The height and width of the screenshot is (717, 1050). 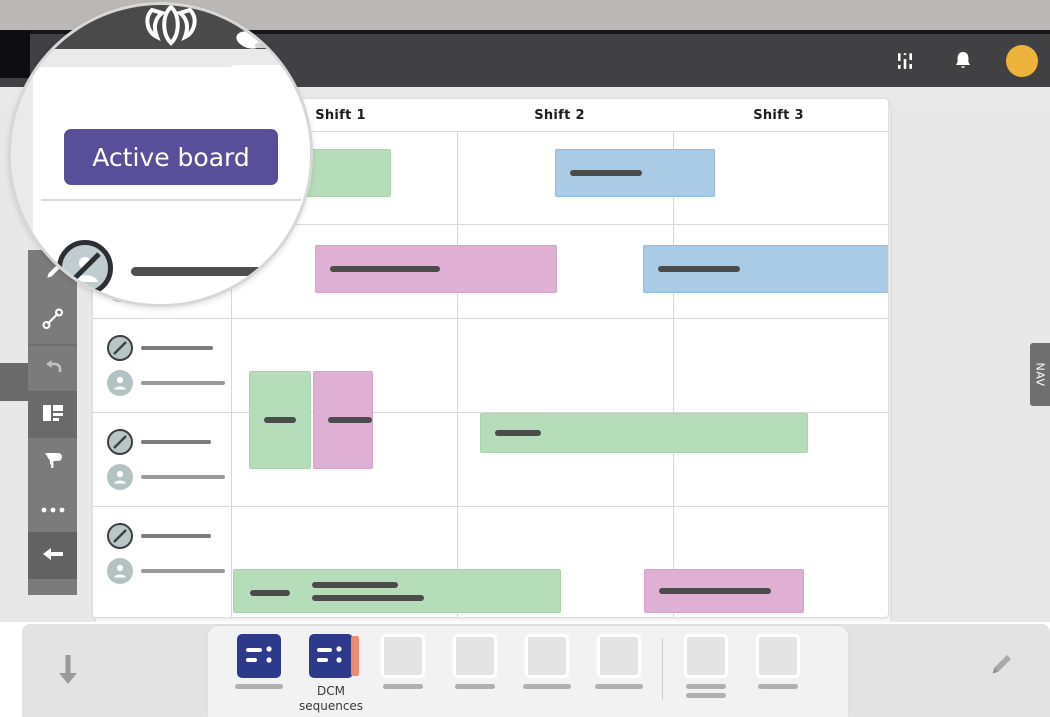 I want to click on avatar, so click(x=1022, y=60).